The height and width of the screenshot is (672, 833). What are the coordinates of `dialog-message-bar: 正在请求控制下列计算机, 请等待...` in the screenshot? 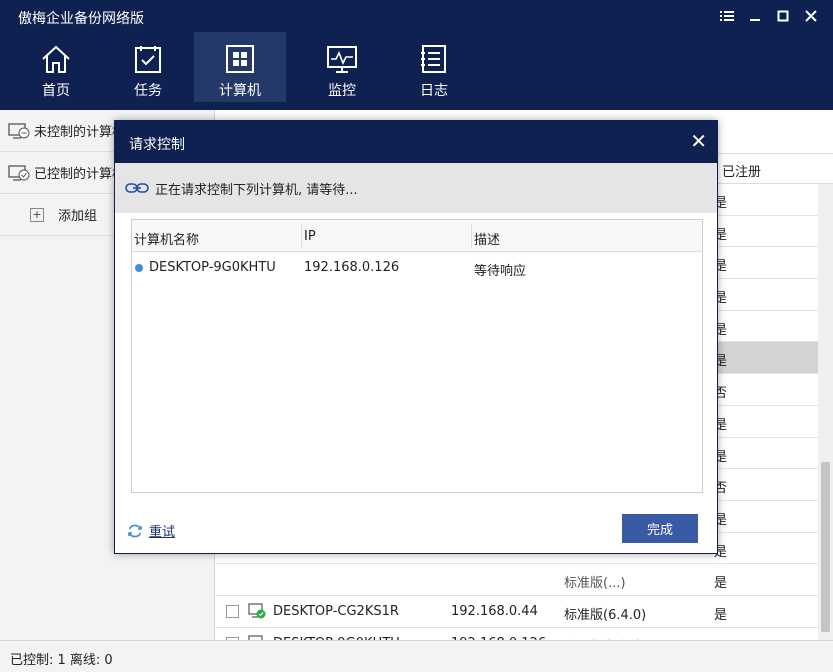 It's located at (416, 188).